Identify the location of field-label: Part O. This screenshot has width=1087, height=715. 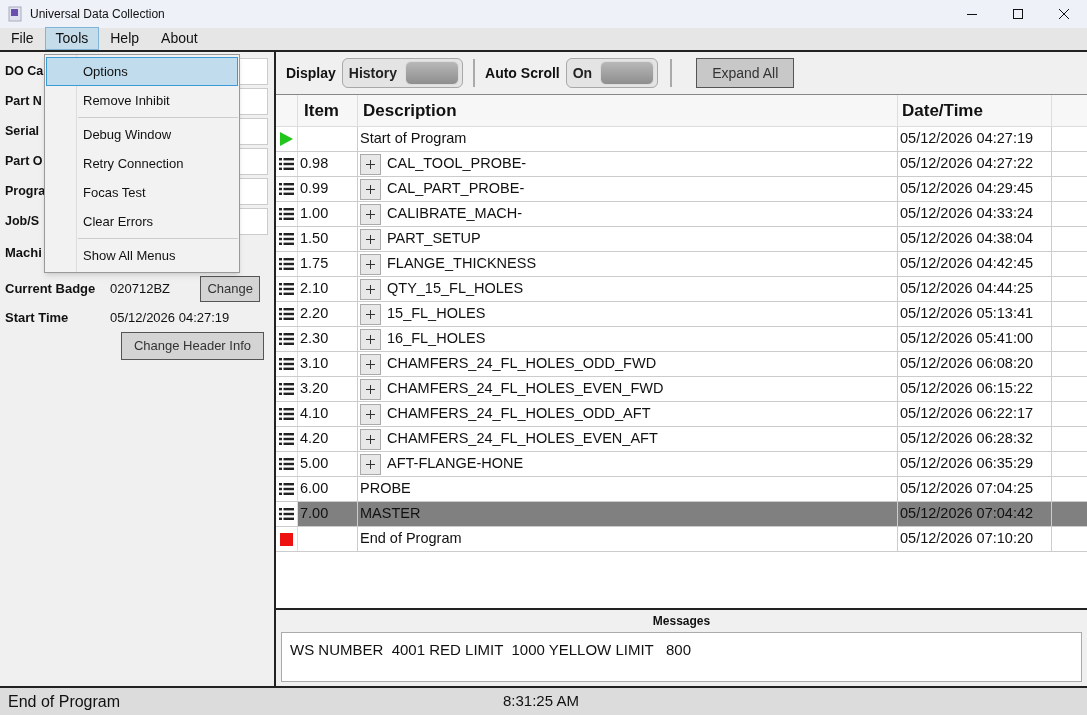
(24, 161).